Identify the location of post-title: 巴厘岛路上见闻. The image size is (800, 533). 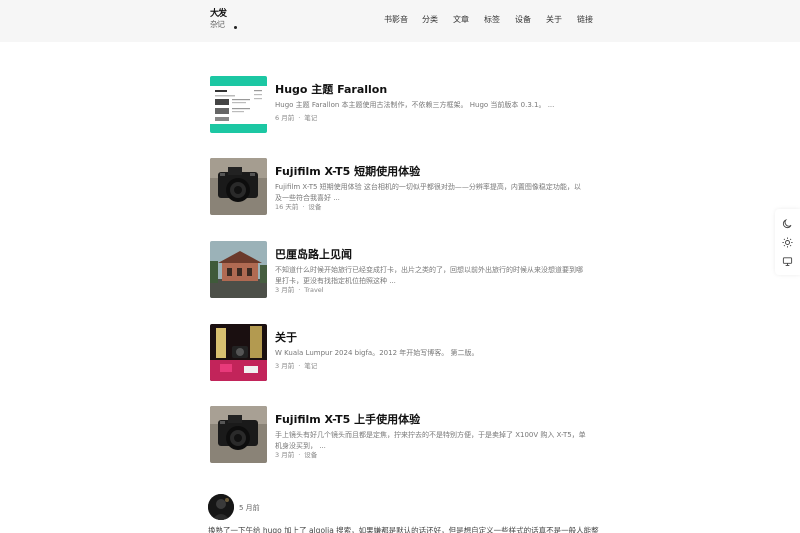
(313, 255).